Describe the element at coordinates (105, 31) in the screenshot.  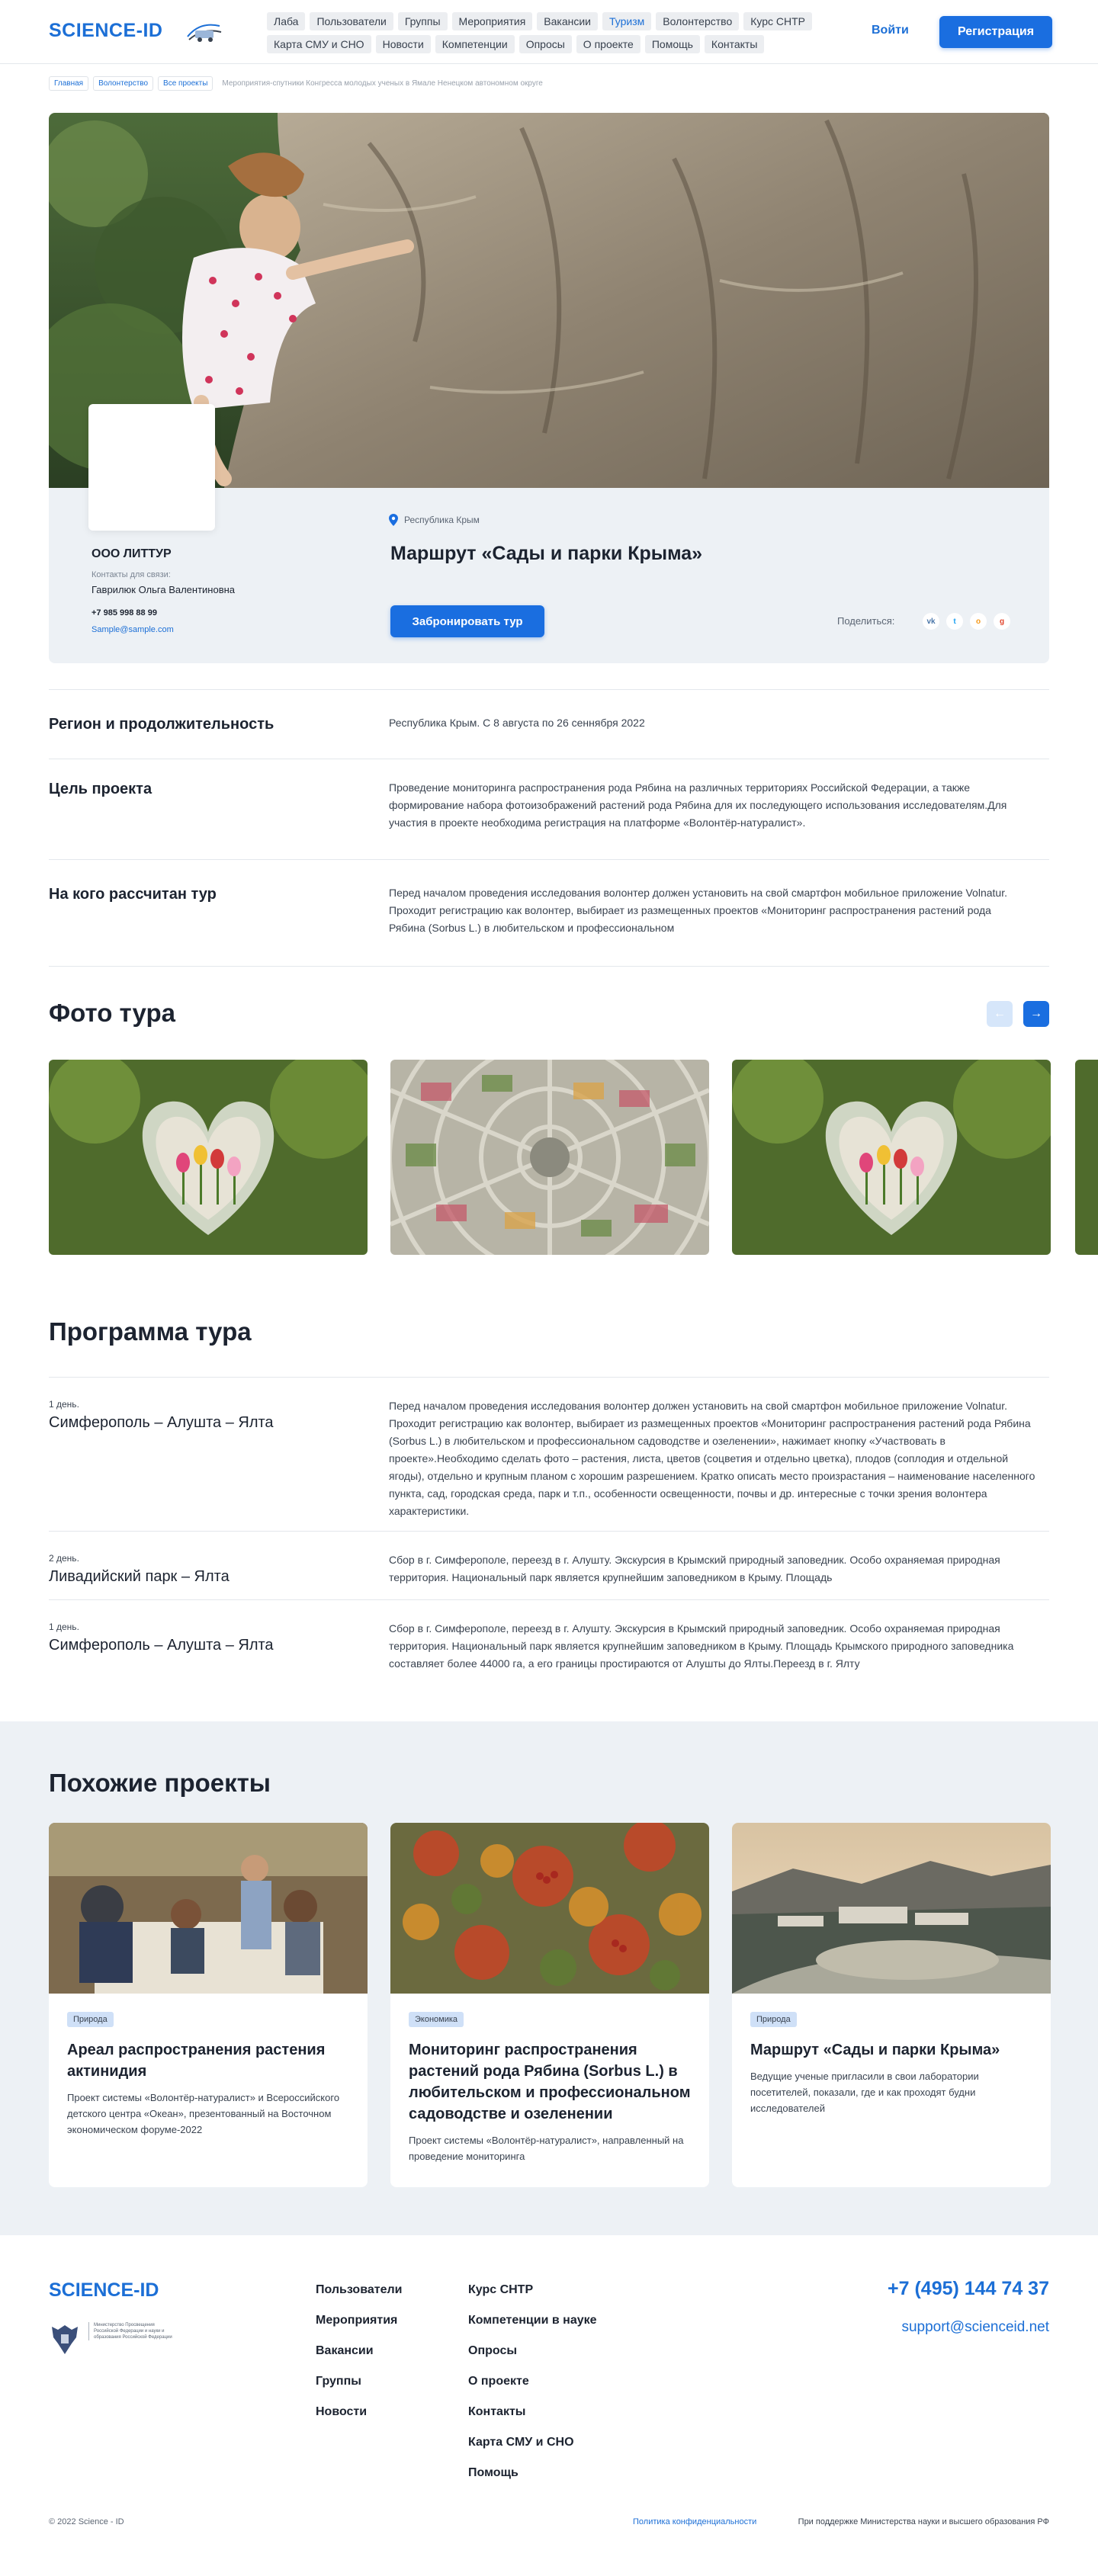
I see `site-logo: SCIENCE-ID` at that location.